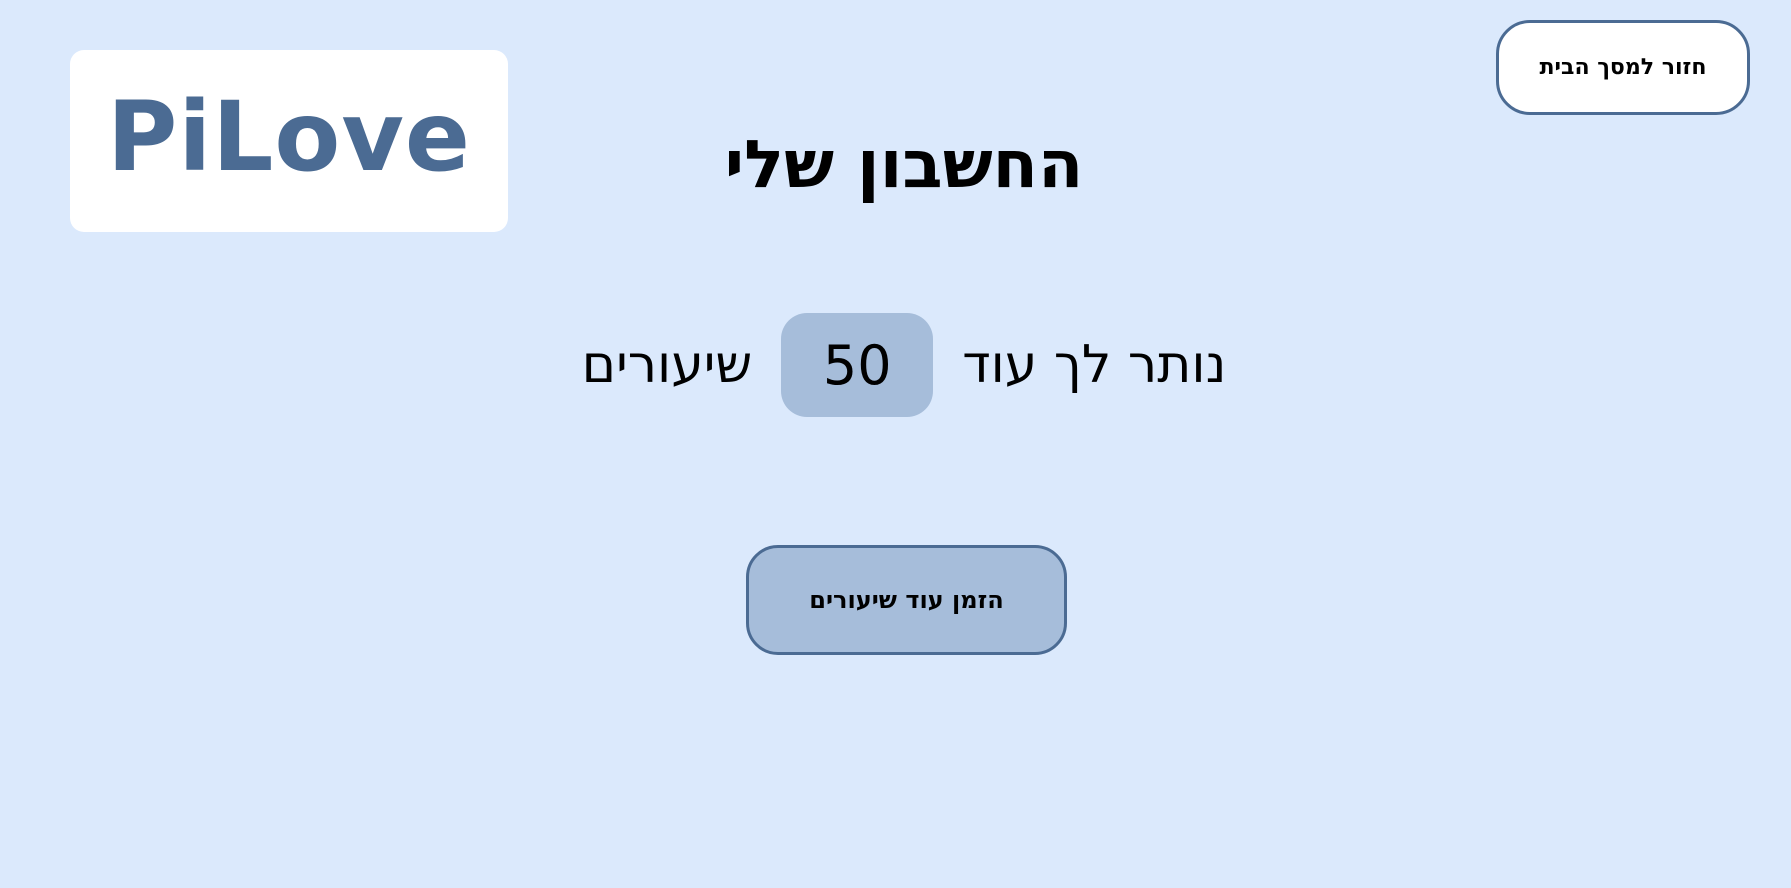 This screenshot has height=888, width=1791. What do you see at coordinates (857, 365) in the screenshot?
I see `remaining-lessons-count: 50` at bounding box center [857, 365].